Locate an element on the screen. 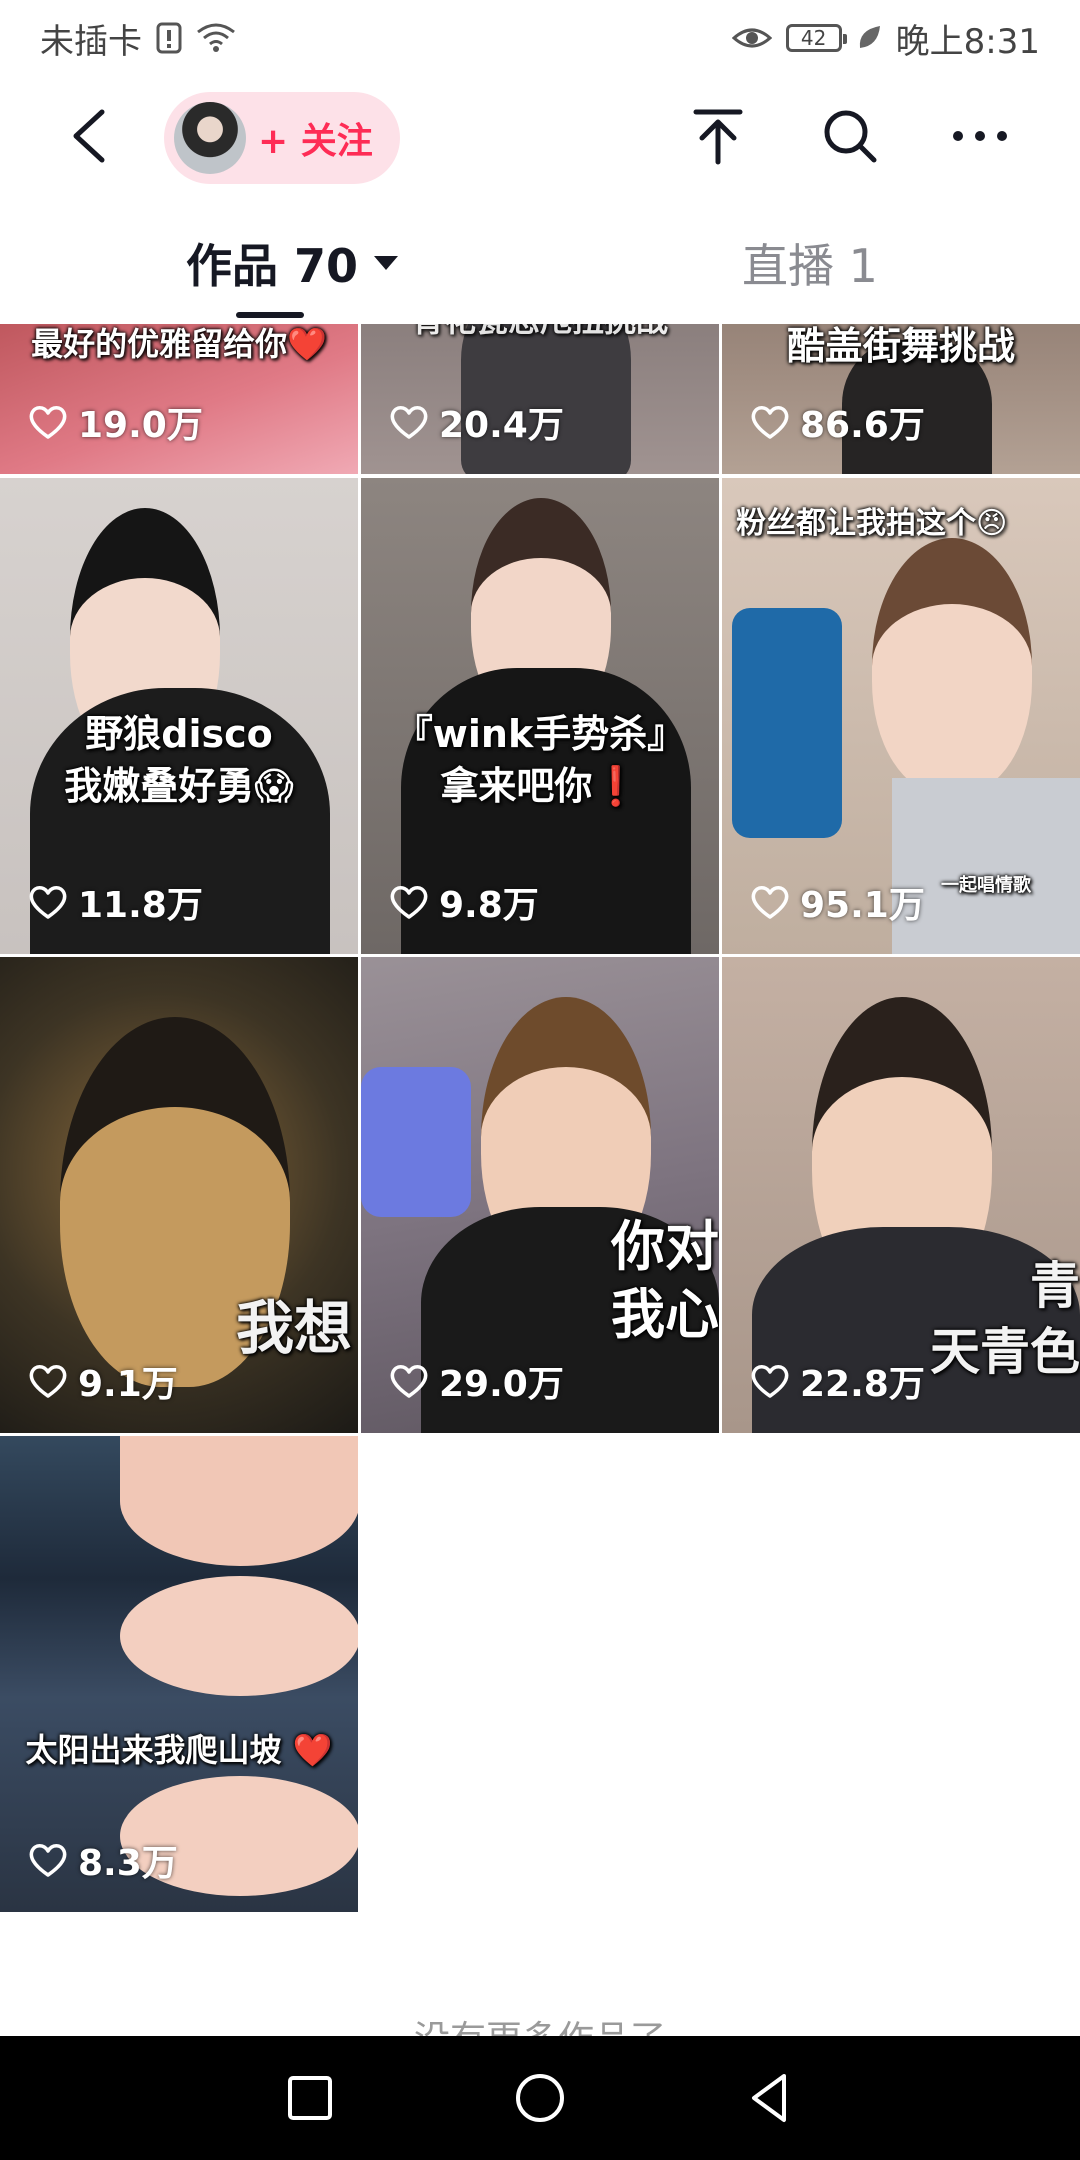 The width and height of the screenshot is (1080, 2160). video-tile: 『wink手势杀』 拿来吧你❗ 9.8万 is located at coordinates (540, 716).